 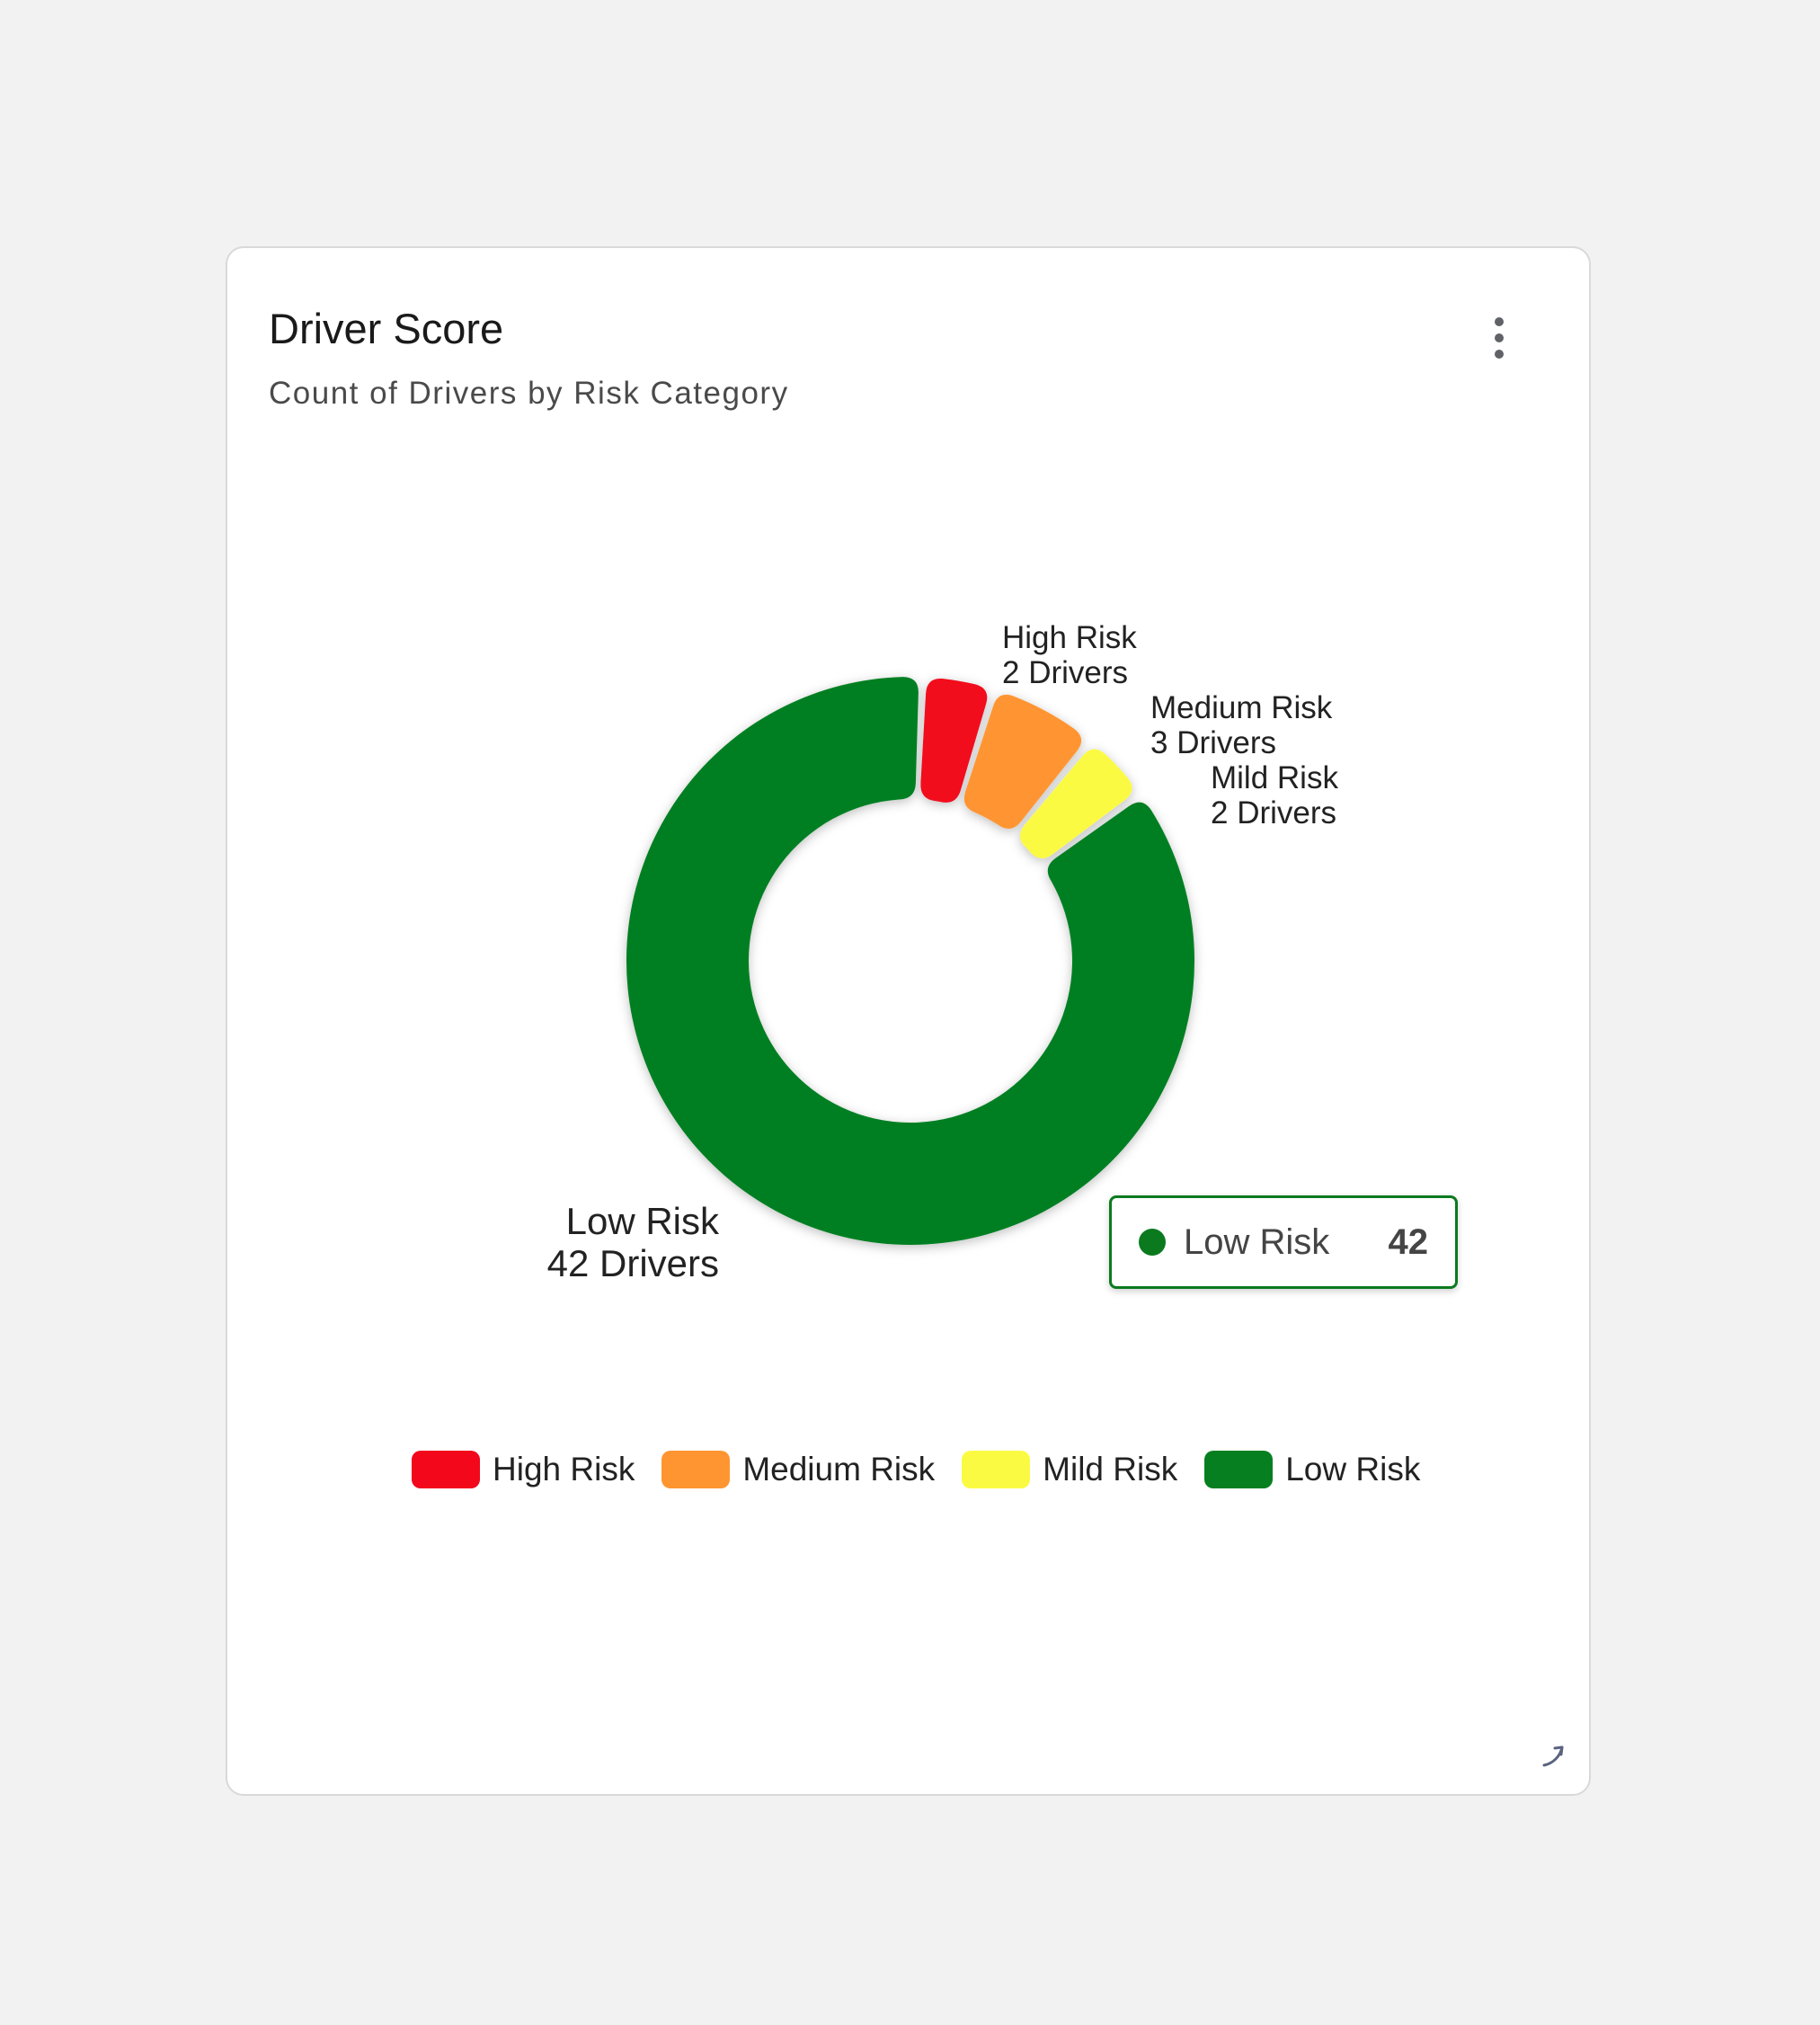 What do you see at coordinates (564, 1469) in the screenshot?
I see `legend-label: High Risk` at bounding box center [564, 1469].